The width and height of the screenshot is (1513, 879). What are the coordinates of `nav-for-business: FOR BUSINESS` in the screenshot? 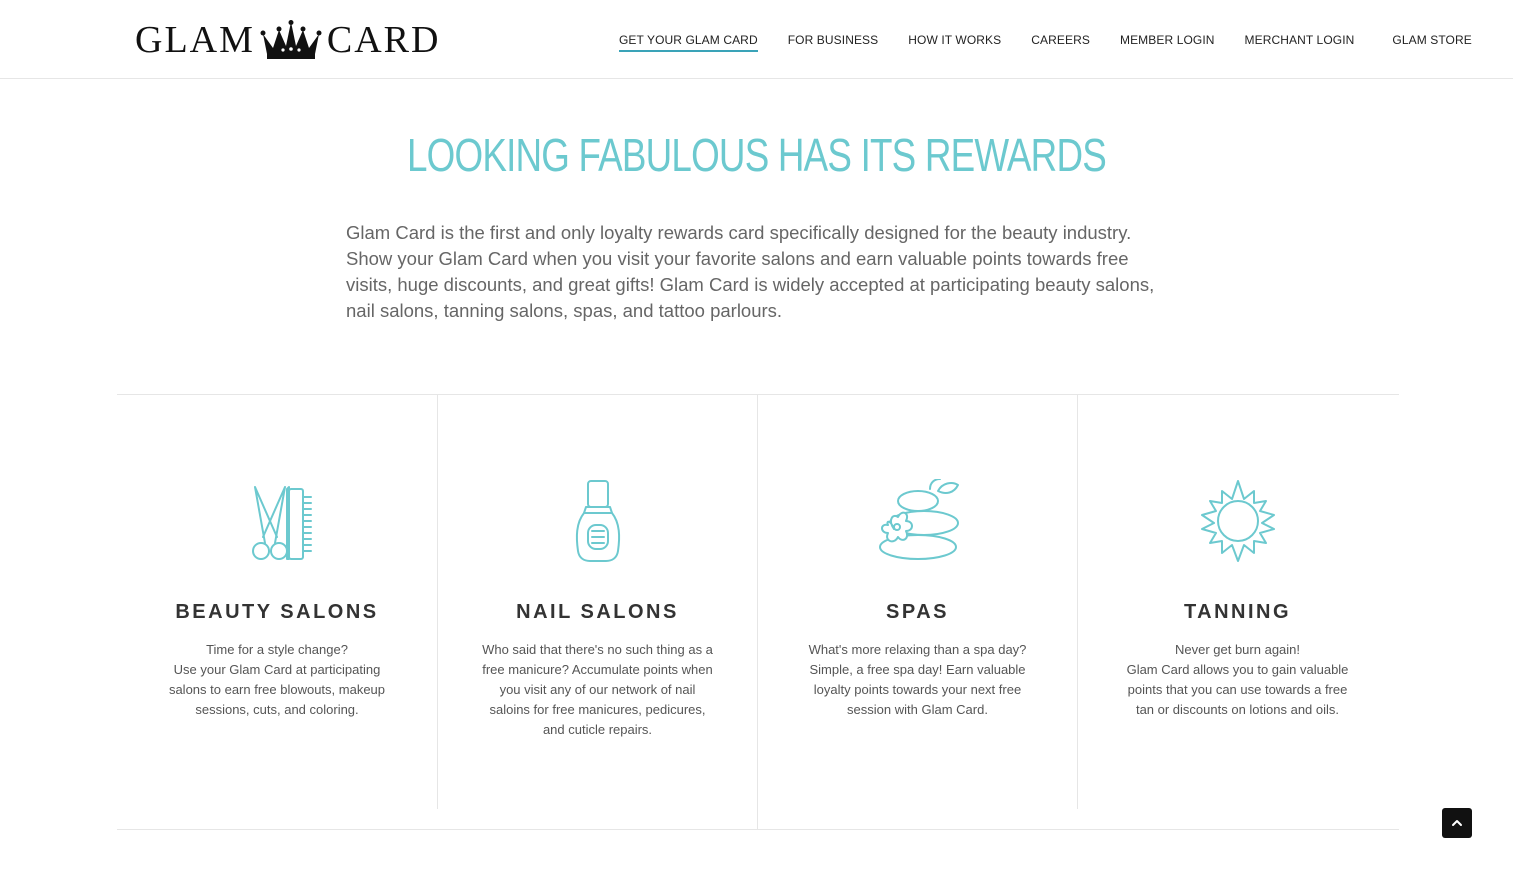 It's located at (833, 39).